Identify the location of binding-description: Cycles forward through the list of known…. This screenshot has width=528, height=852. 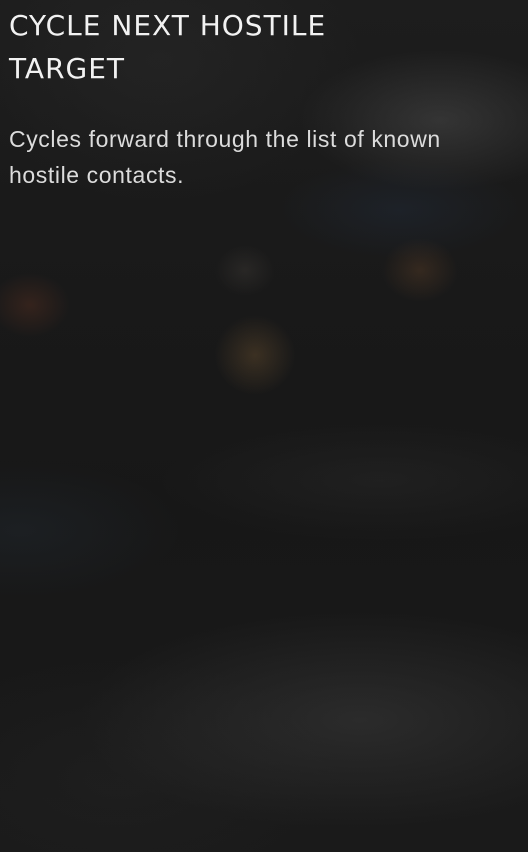
(225, 157).